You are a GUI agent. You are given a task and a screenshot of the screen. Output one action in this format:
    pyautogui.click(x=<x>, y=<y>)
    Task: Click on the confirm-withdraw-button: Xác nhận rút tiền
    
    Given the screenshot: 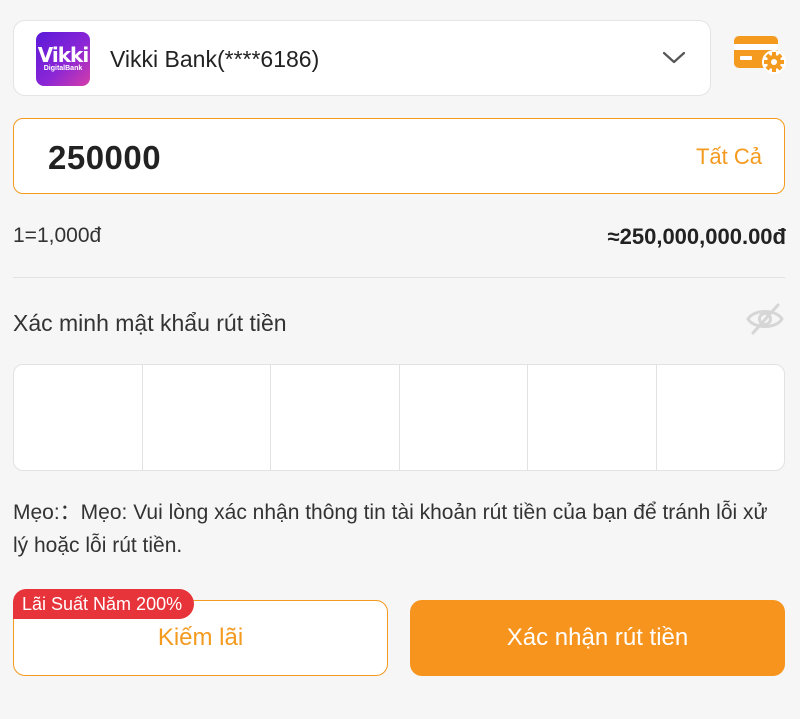 What is the action you would take?
    pyautogui.click(x=597, y=638)
    